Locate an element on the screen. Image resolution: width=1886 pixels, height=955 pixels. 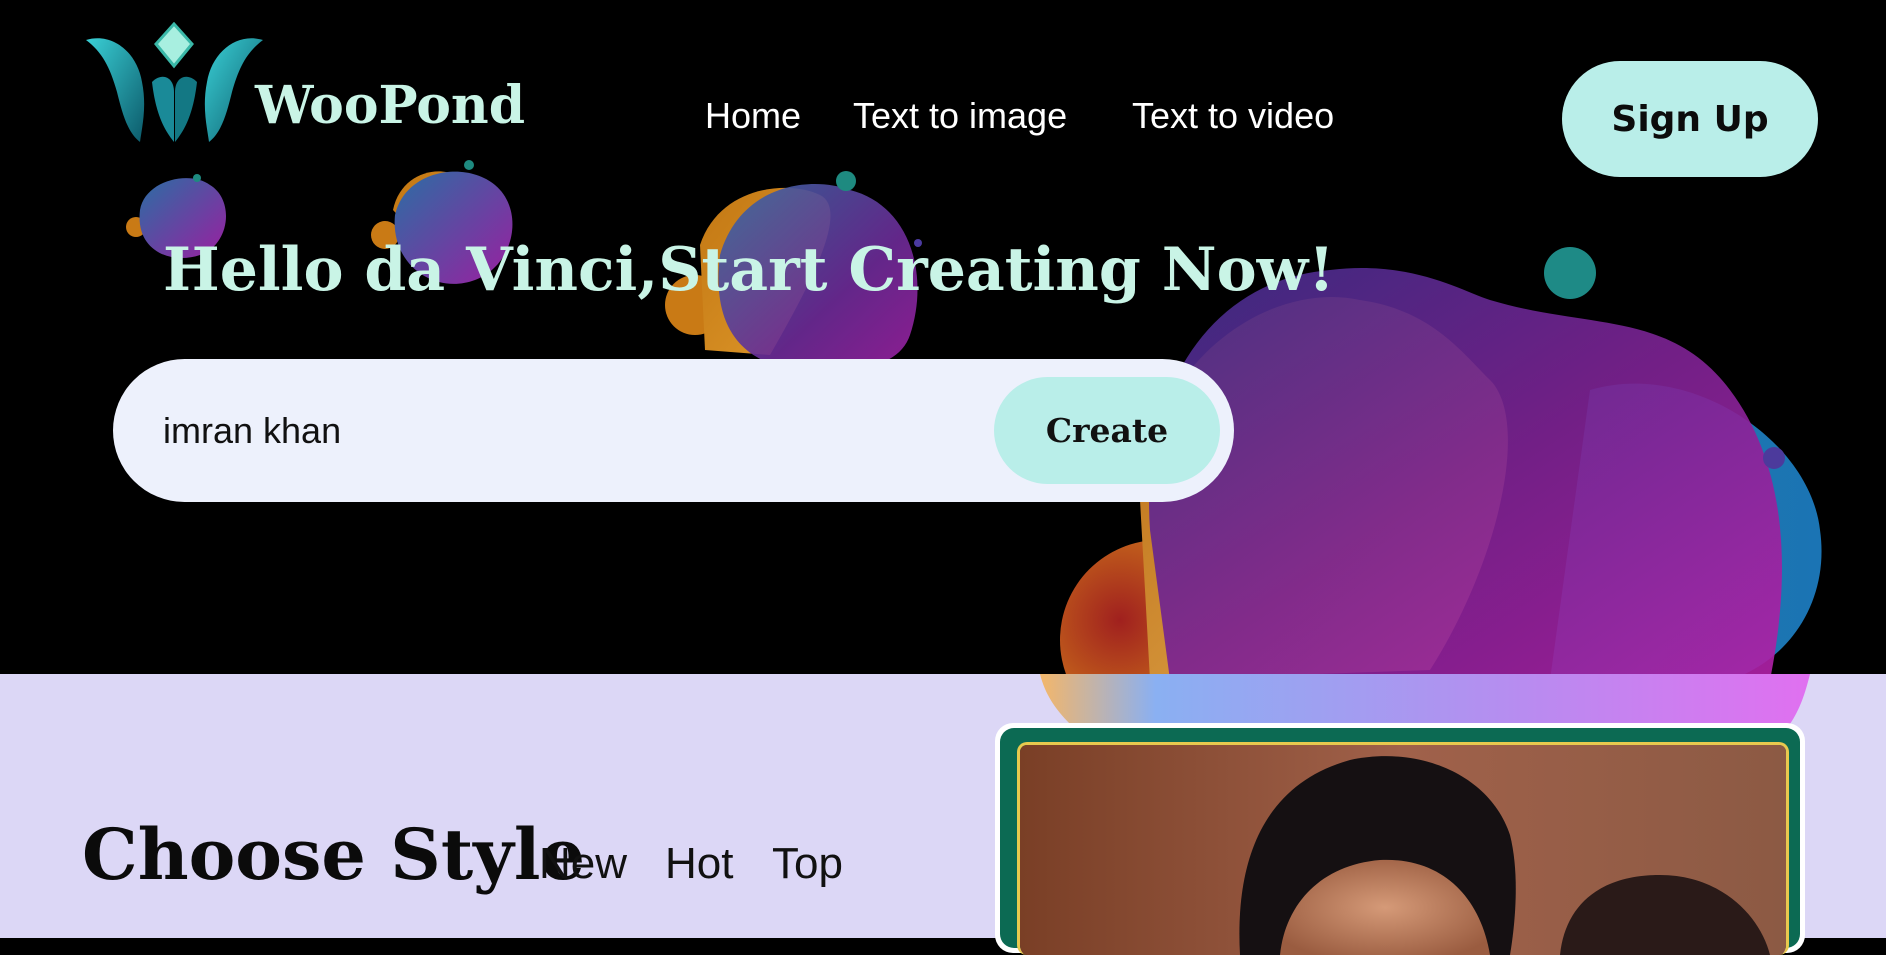
filter-top: Top is located at coordinates (807, 864).